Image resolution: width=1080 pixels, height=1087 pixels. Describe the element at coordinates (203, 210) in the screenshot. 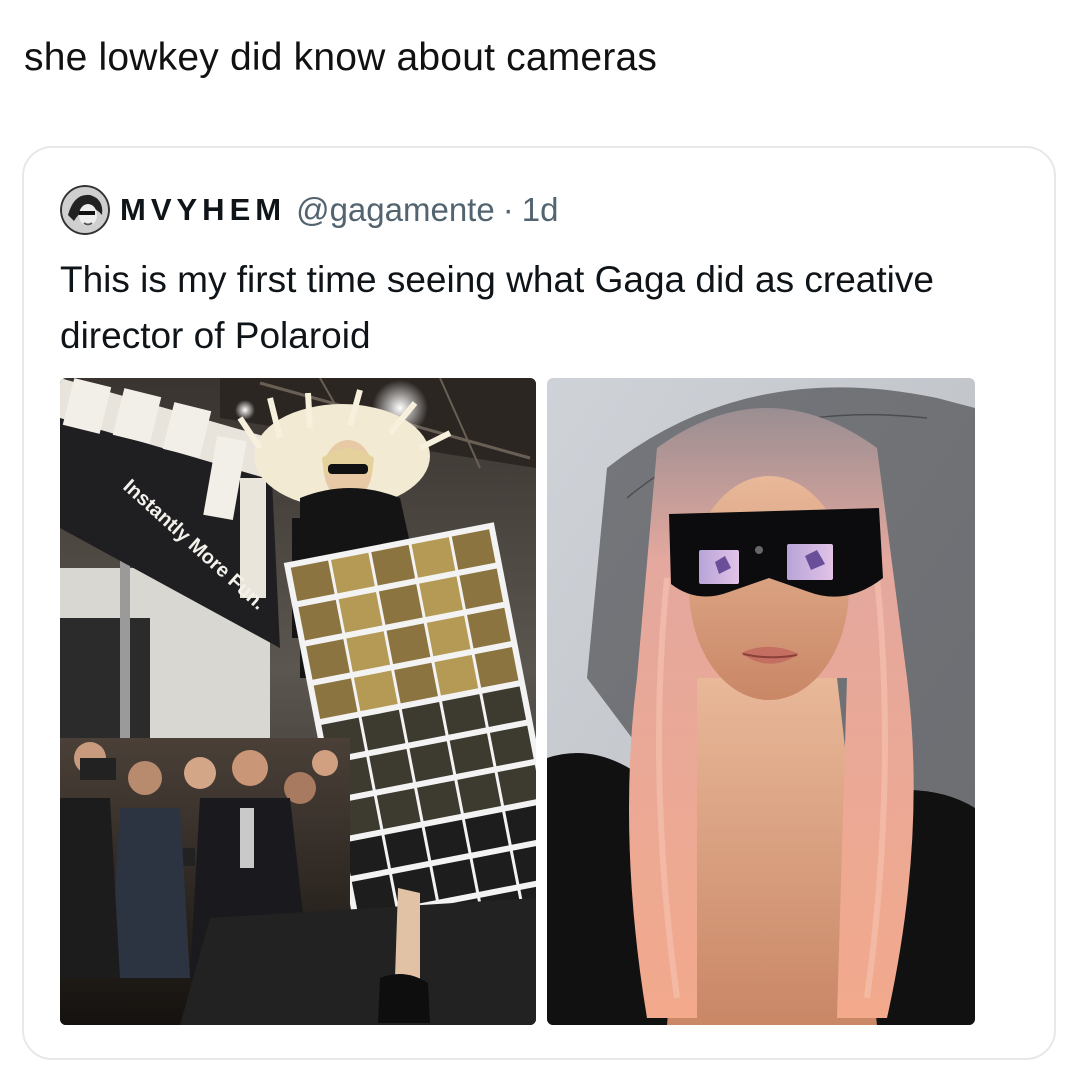

I see `display-name: MVYHEM` at that location.